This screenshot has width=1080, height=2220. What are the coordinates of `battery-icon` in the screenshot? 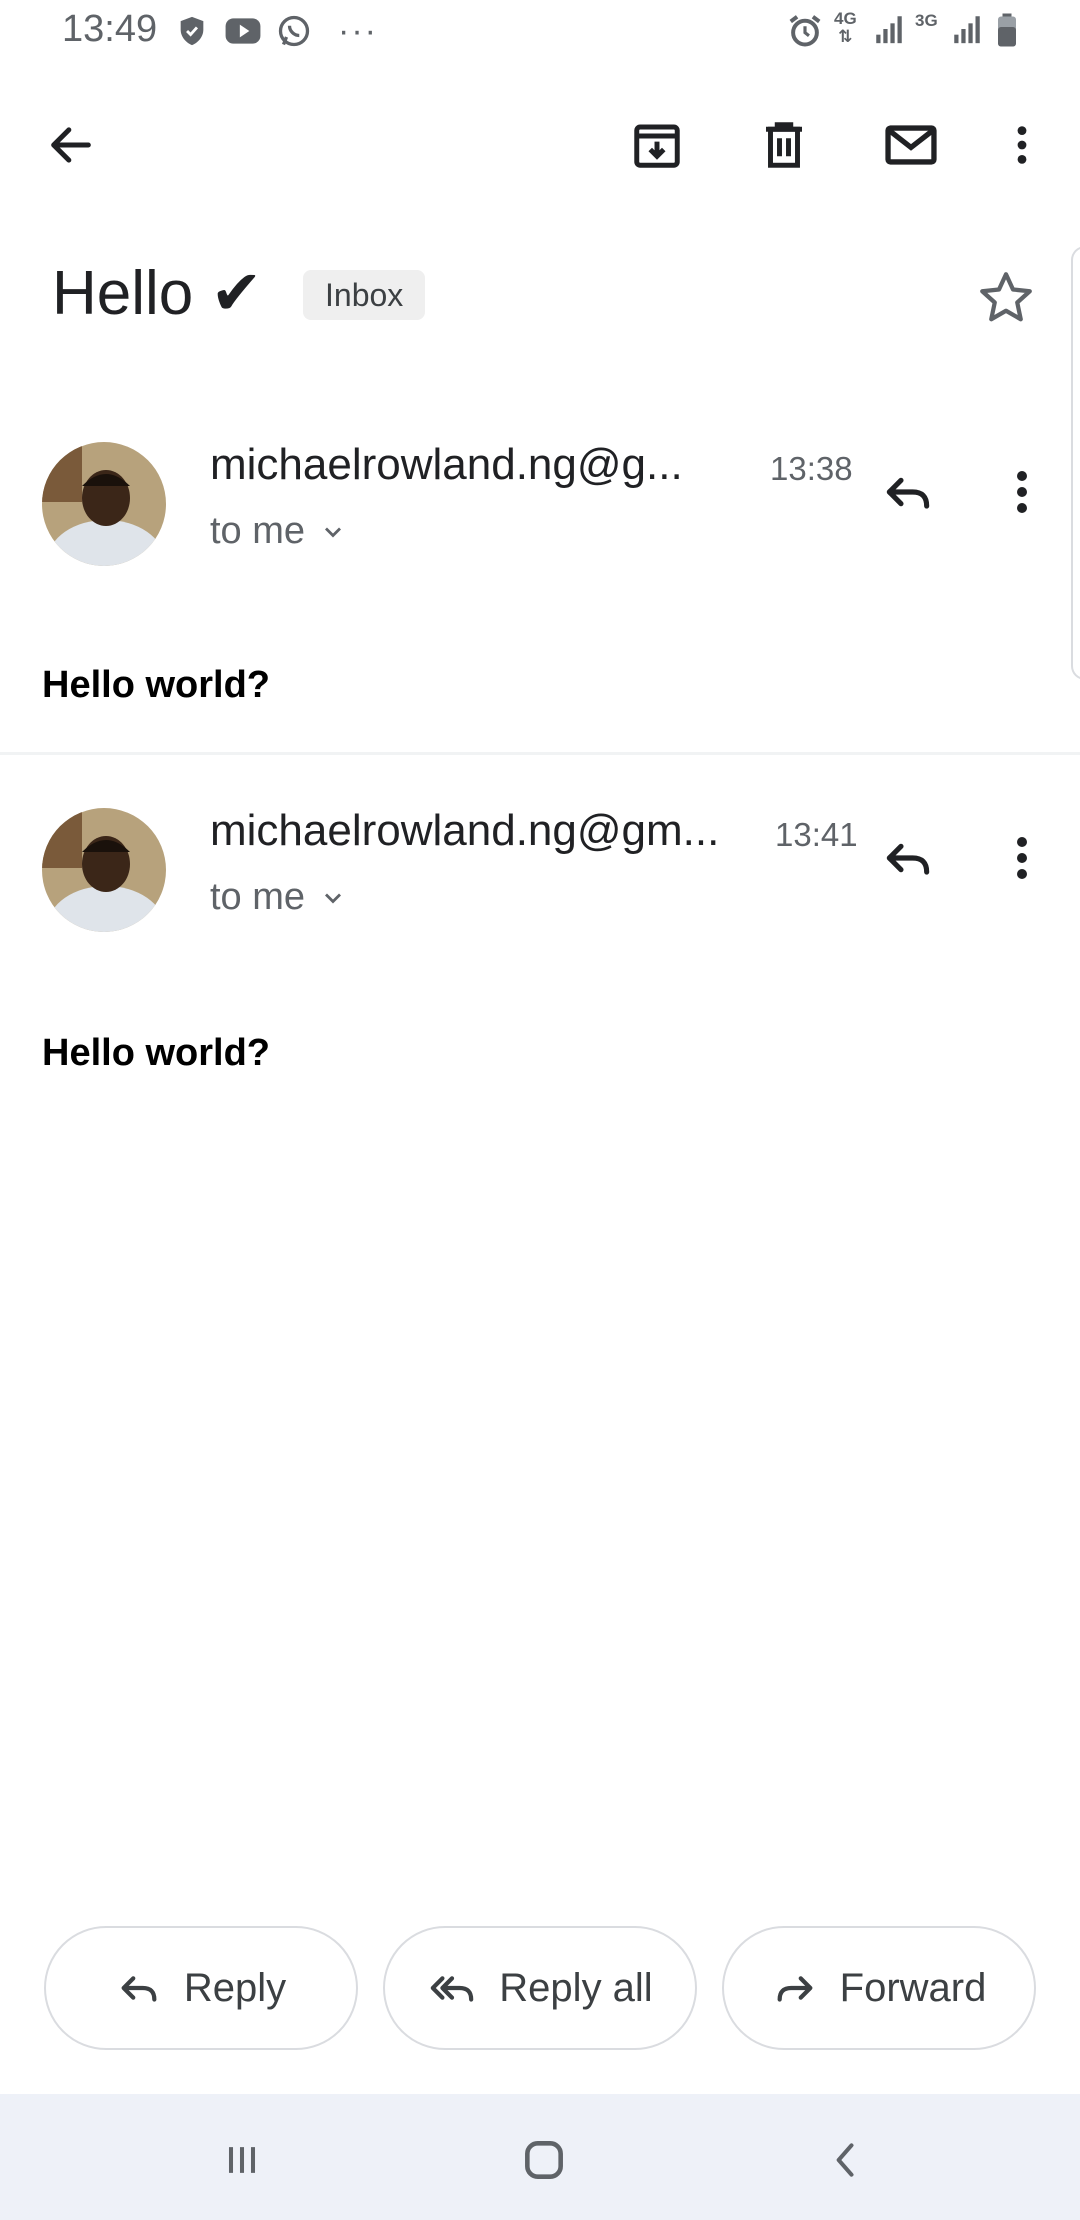 It's located at (1007, 30).